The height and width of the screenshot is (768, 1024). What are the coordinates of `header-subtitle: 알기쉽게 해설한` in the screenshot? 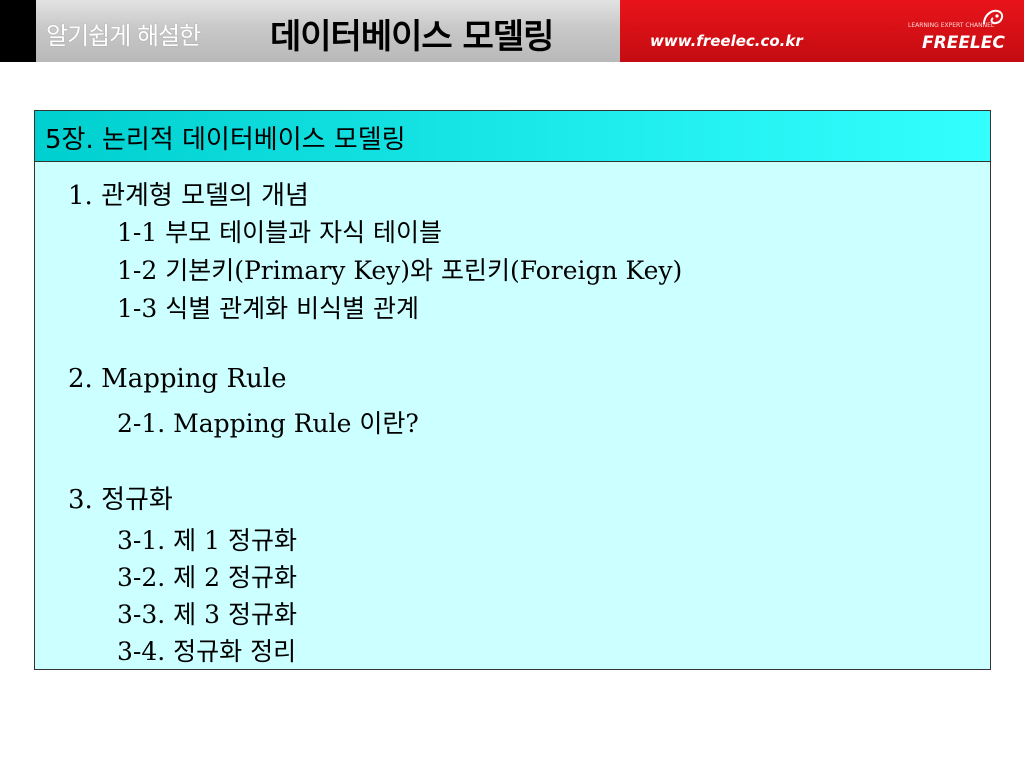 It's located at (123, 36).